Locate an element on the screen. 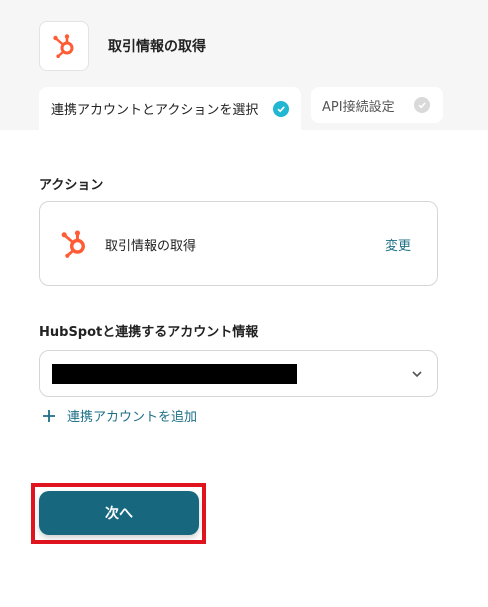 The height and width of the screenshot is (607, 488). tab-api-settings: API接続設定 is located at coordinates (377, 105).